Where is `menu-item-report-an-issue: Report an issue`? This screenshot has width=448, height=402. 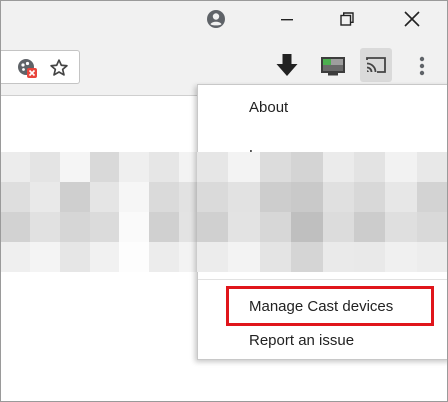 menu-item-report-an-issue: Report an issue is located at coordinates (323, 340).